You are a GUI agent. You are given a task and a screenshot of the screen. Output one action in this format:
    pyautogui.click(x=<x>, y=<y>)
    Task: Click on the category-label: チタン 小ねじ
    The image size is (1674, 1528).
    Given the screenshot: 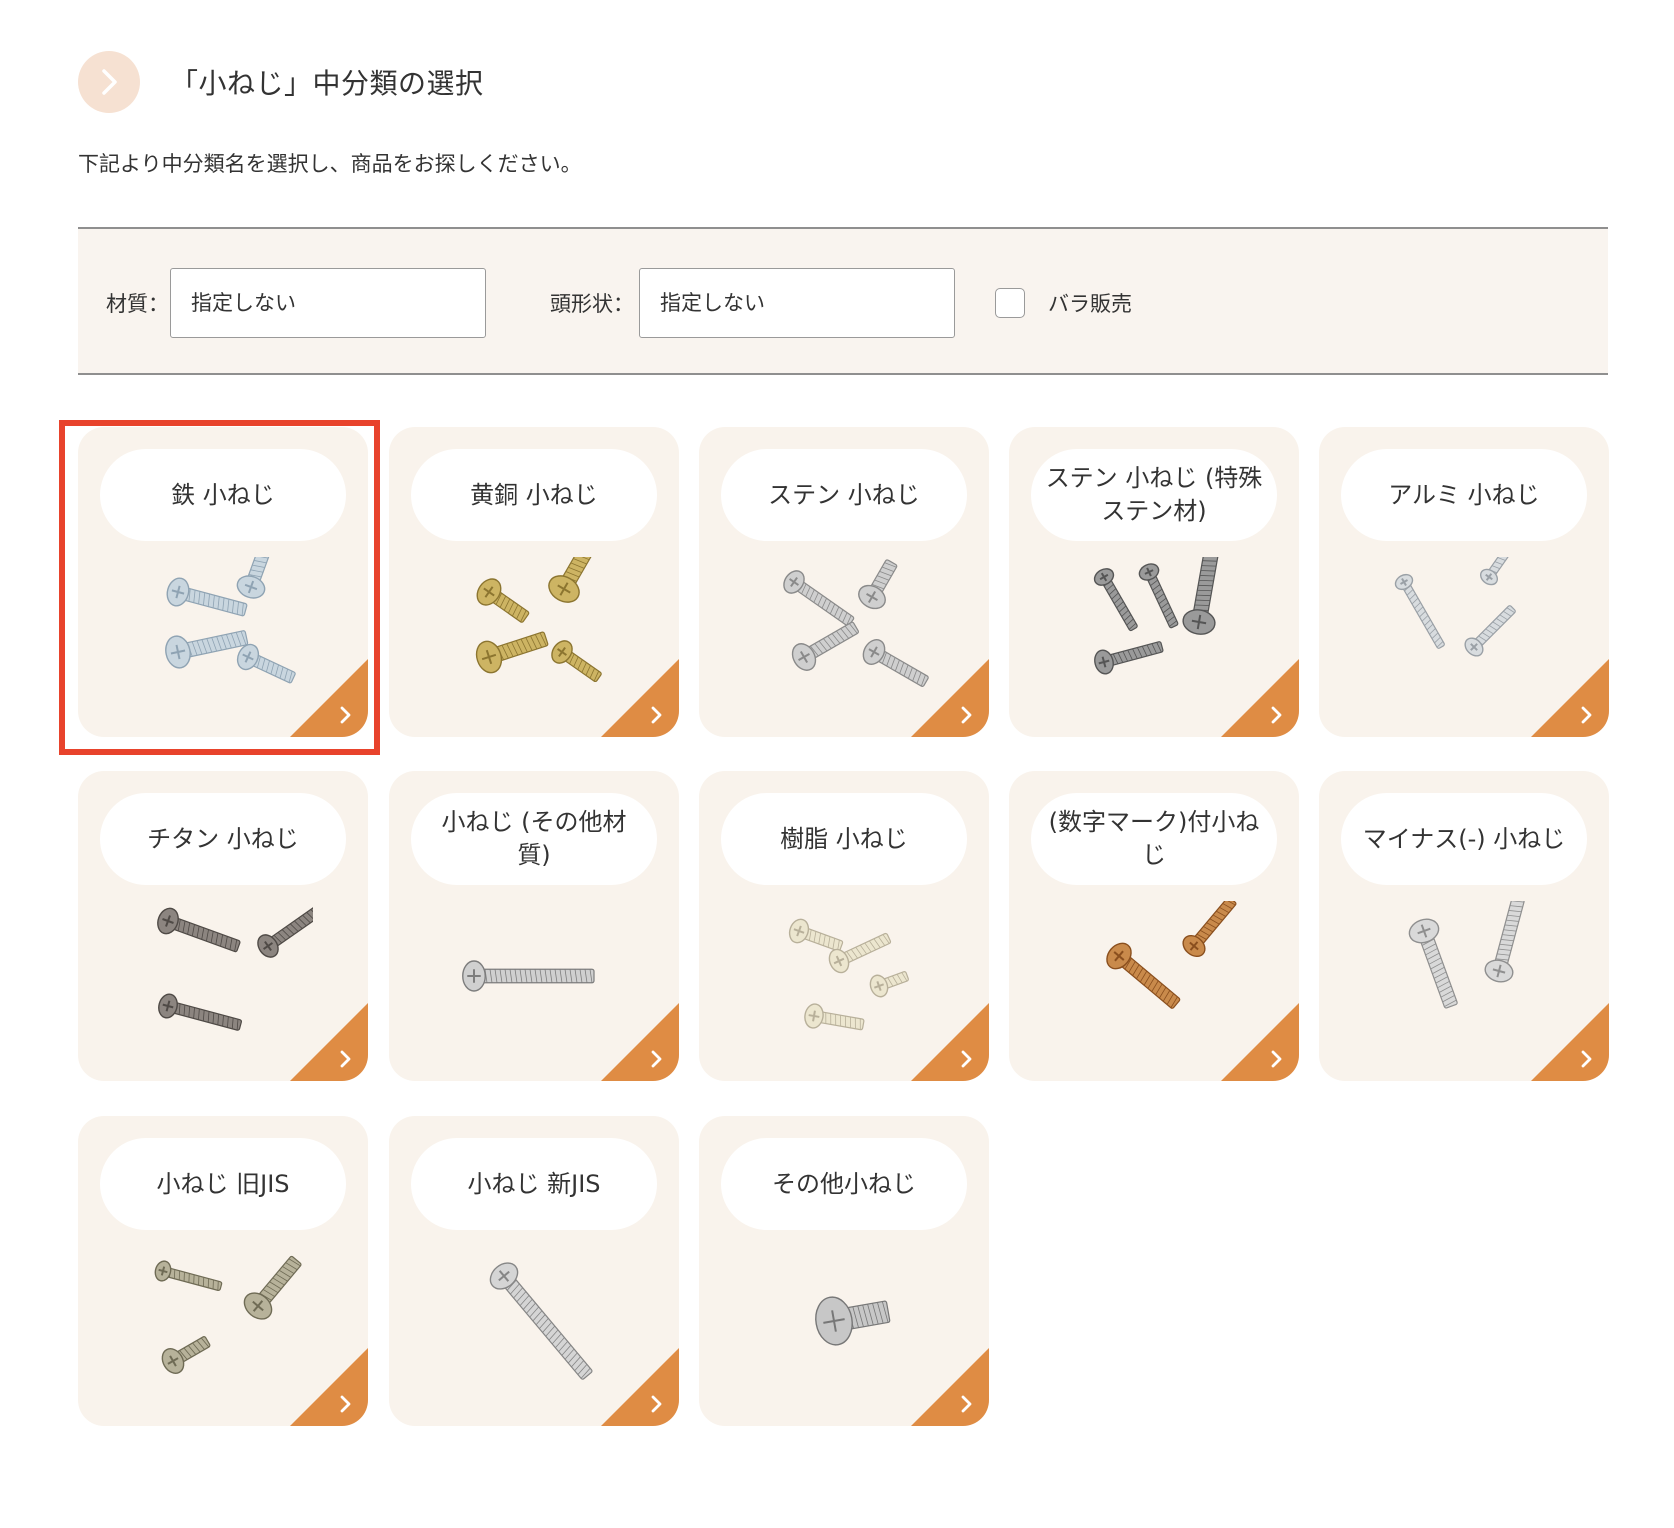 What is the action you would take?
    pyautogui.click(x=223, y=839)
    